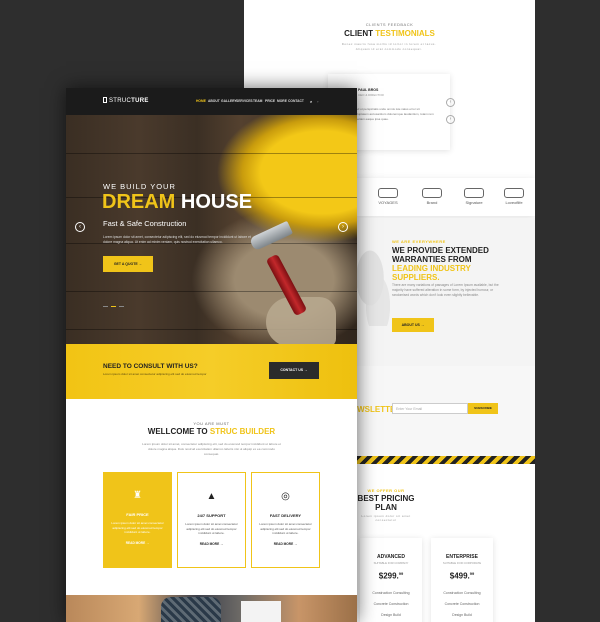 The image size is (600, 622). I want to click on slider-next-icon: ›, so click(343, 227).